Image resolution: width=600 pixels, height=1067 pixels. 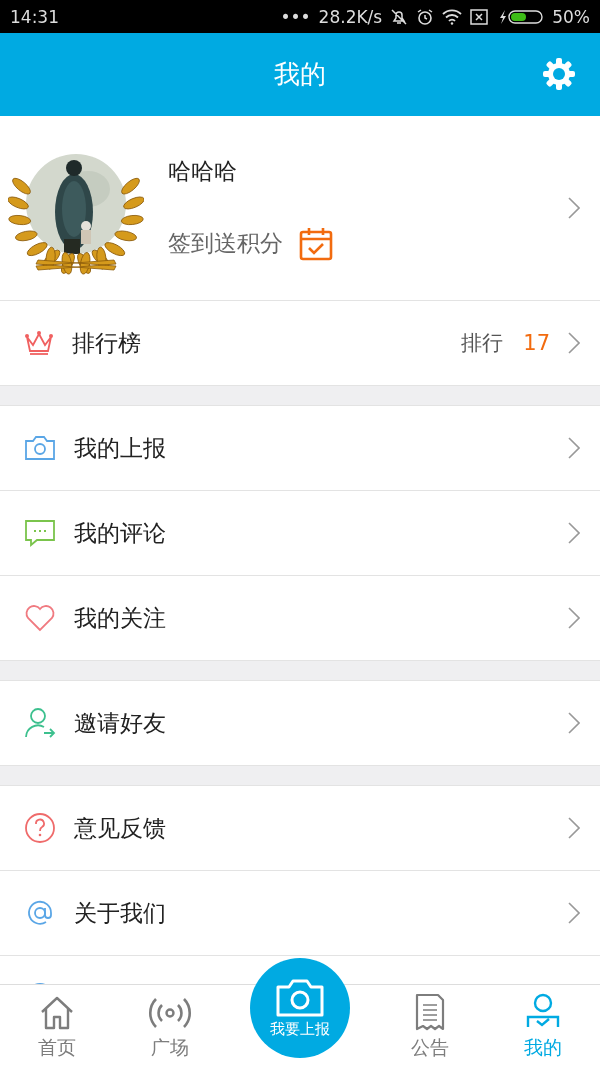 What do you see at coordinates (350, 16) in the screenshot?
I see `network-speed: 28.2K/s` at bounding box center [350, 16].